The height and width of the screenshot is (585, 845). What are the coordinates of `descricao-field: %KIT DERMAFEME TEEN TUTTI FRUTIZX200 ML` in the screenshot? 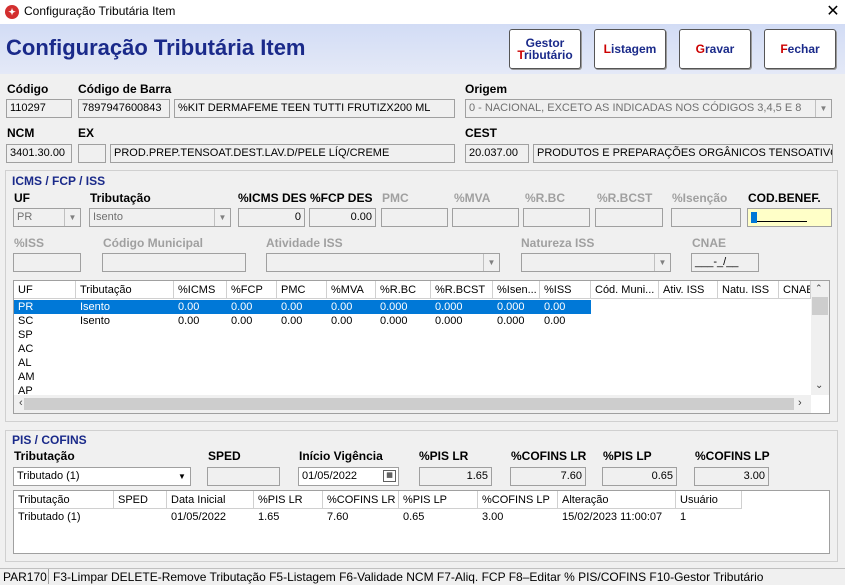 It's located at (314, 108).